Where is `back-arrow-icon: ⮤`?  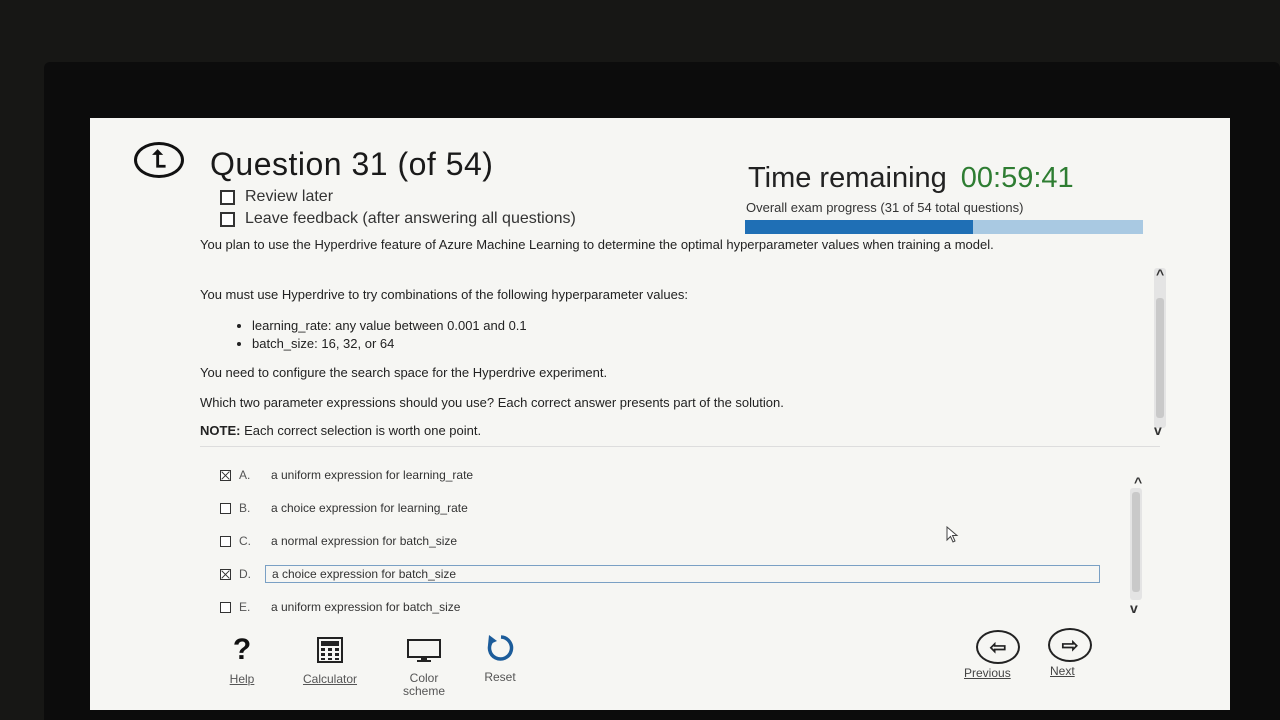
back-arrow-icon: ⮤ is located at coordinates (159, 160).